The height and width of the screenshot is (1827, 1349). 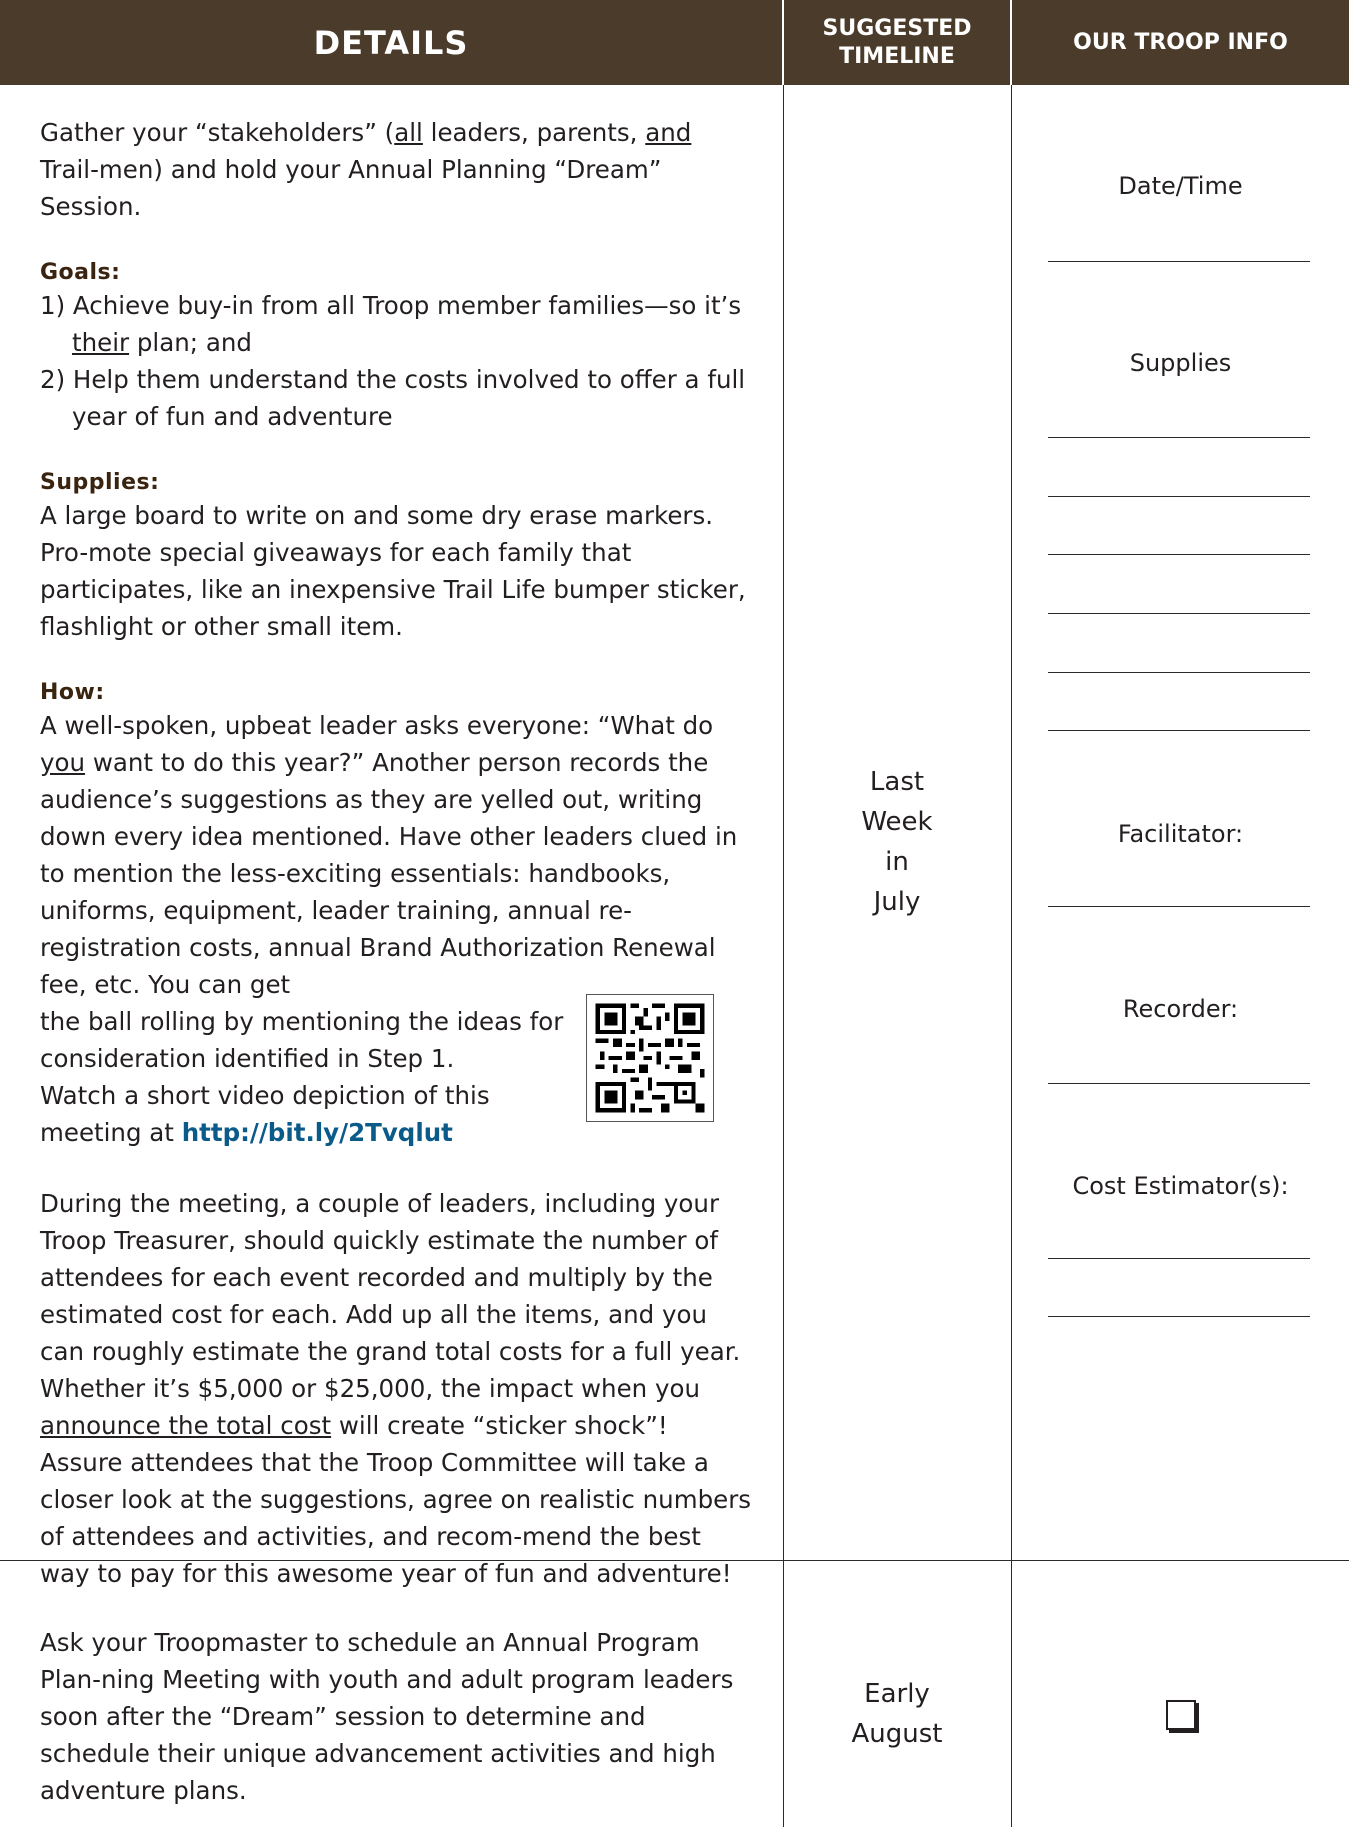 What do you see at coordinates (1180, 363) in the screenshot?
I see `label-supplies: Supplies` at bounding box center [1180, 363].